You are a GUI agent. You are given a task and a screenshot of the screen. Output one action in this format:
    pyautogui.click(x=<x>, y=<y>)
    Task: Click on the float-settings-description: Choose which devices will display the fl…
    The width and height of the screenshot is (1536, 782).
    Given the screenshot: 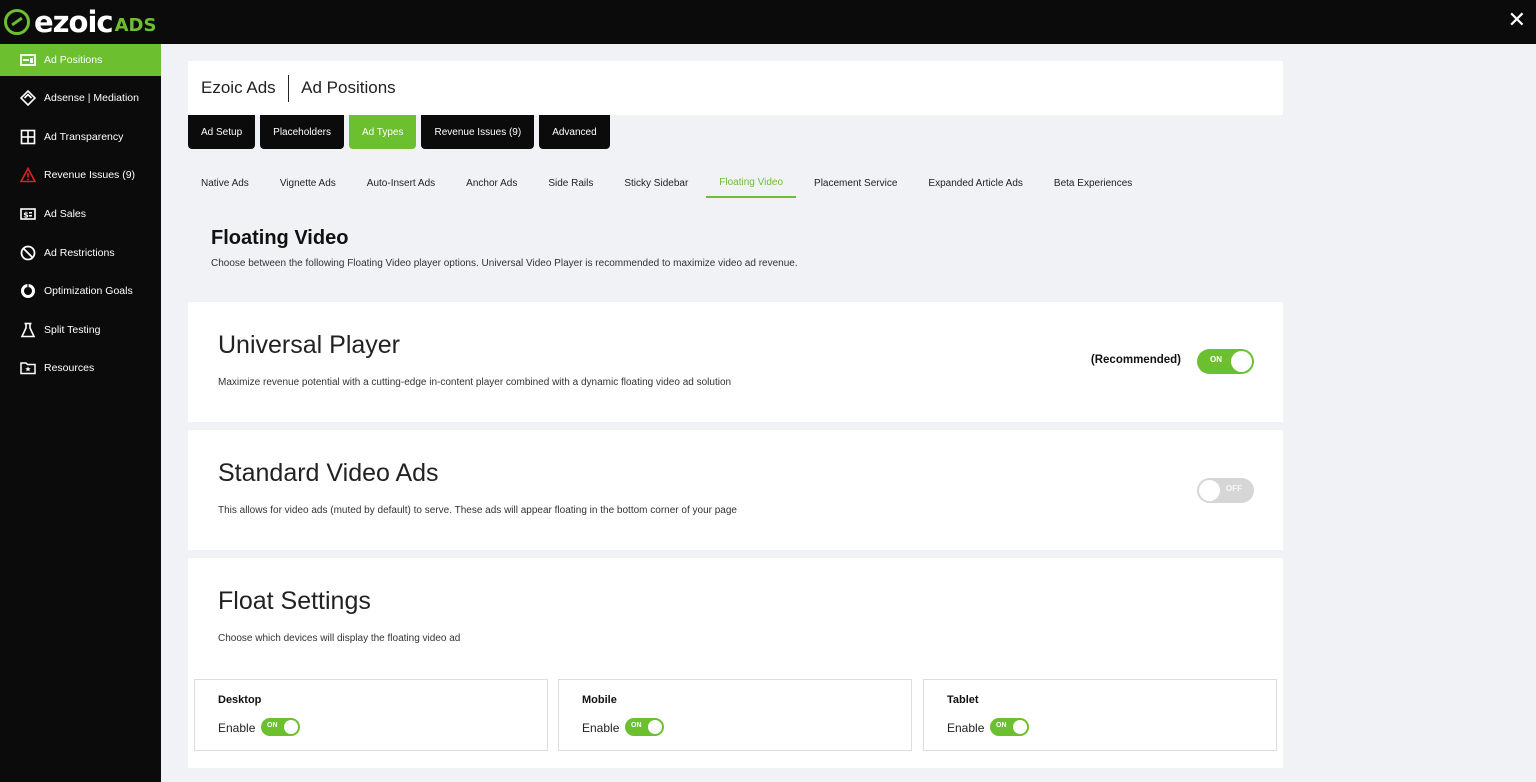 What is the action you would take?
    pyautogui.click(x=339, y=638)
    